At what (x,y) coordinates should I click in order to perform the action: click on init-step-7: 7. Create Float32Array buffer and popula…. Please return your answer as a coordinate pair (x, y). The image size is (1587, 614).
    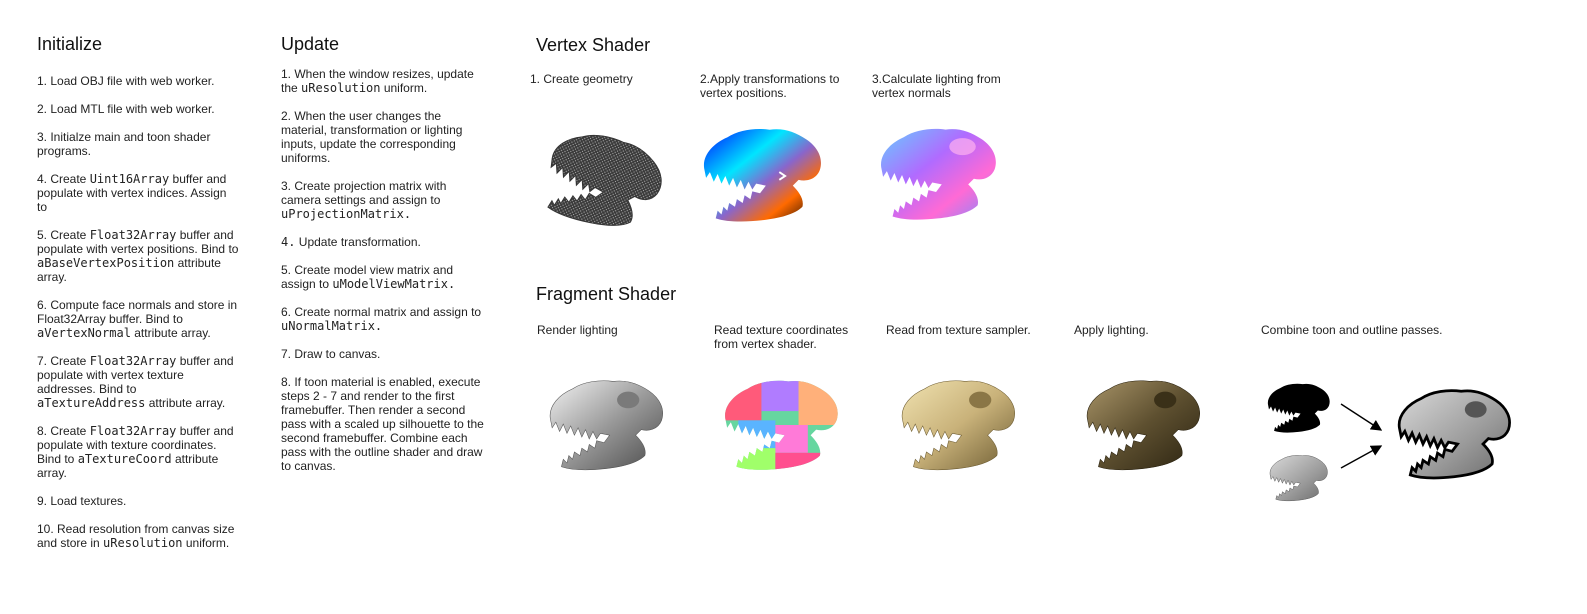
    Looking at the image, I should click on (138, 382).